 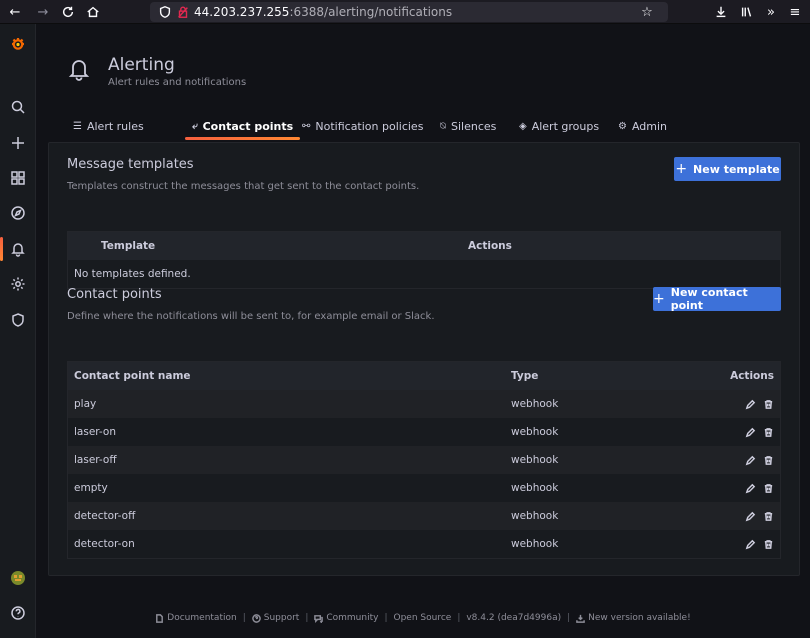 What do you see at coordinates (85, 404) in the screenshot?
I see `contact-point-name: play` at bounding box center [85, 404].